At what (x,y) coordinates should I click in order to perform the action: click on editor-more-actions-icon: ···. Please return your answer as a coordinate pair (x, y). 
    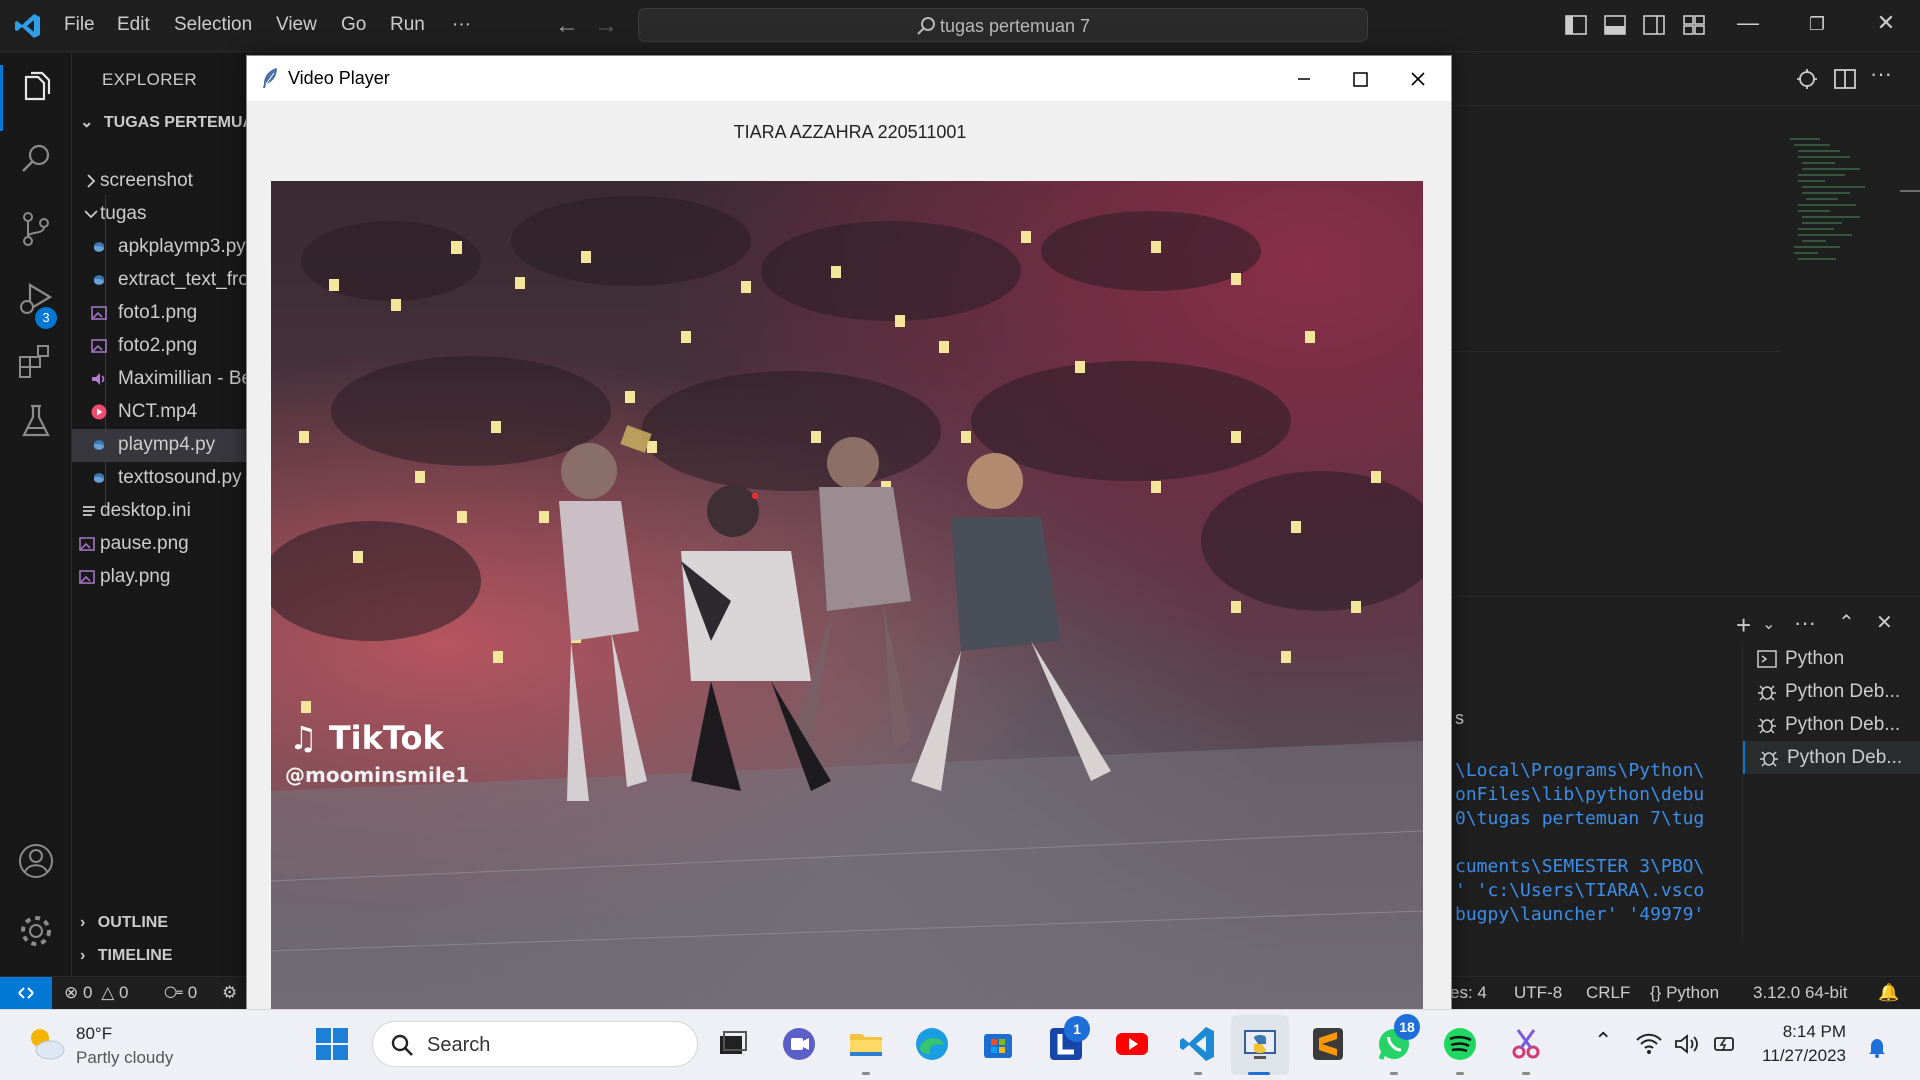
    Looking at the image, I should click on (1881, 74).